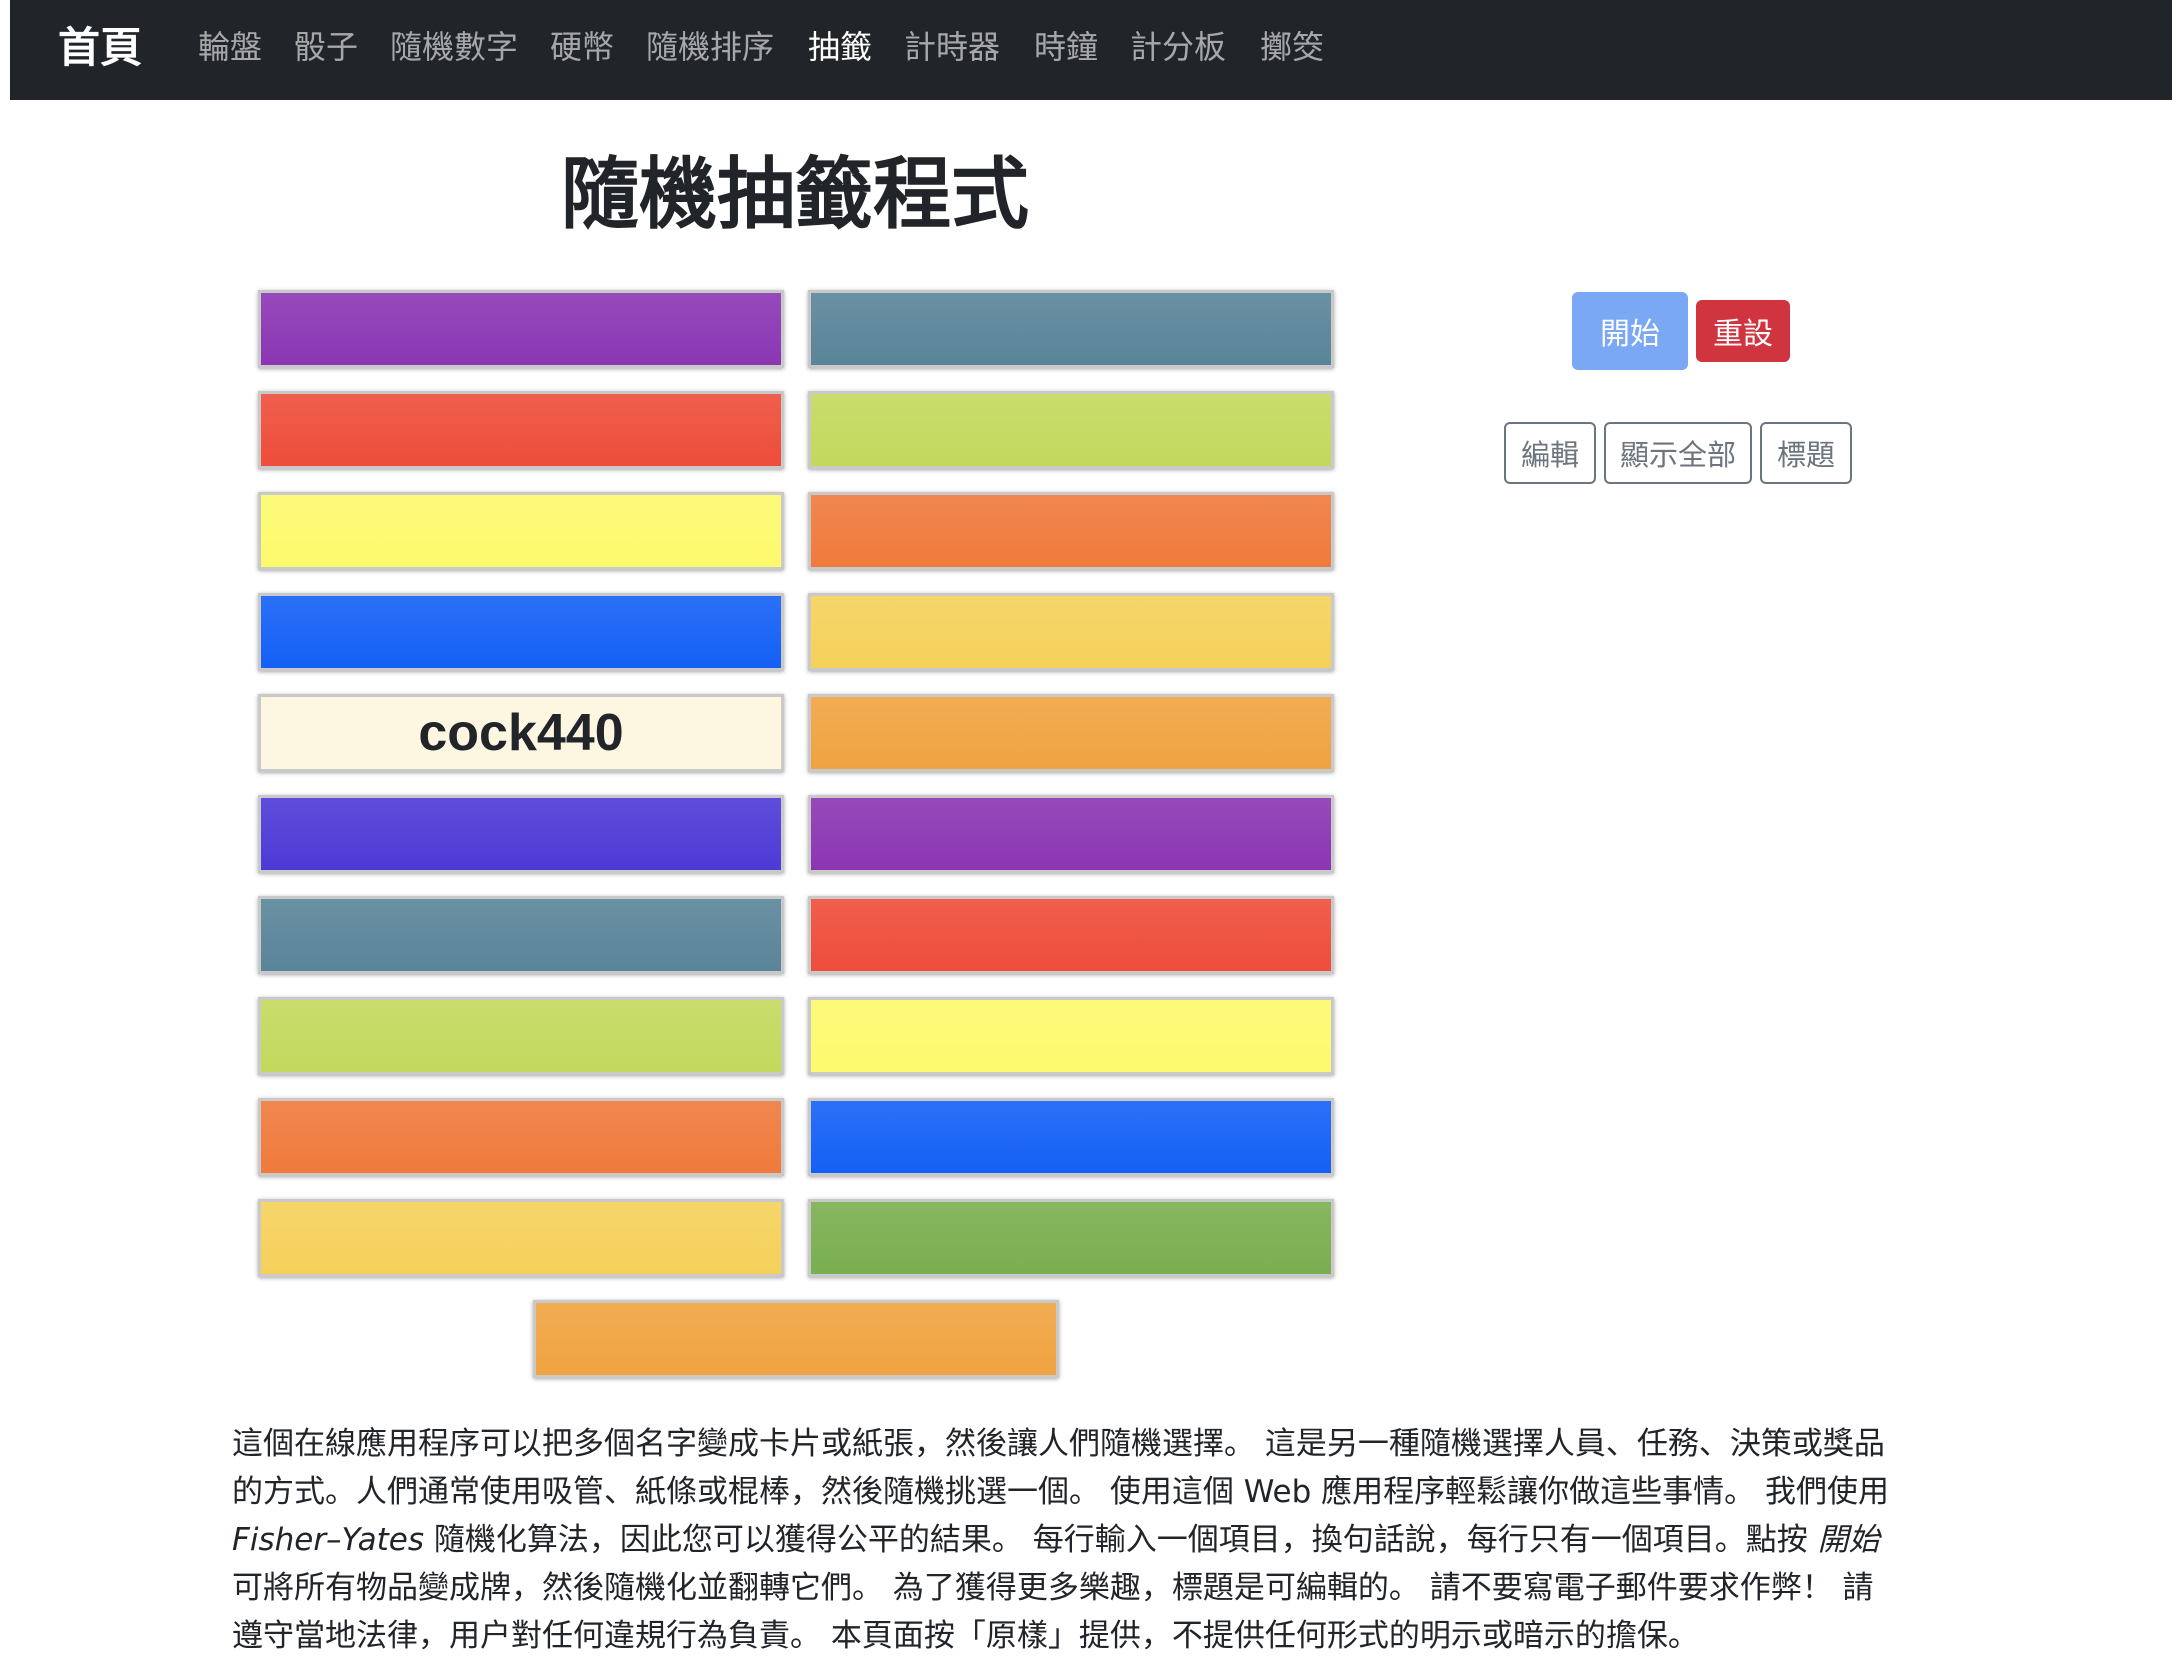 Image resolution: width=2180 pixels, height=1660 pixels. What do you see at coordinates (328, 1540) in the screenshot?
I see `algorithm-name: Fisher–Yates` at bounding box center [328, 1540].